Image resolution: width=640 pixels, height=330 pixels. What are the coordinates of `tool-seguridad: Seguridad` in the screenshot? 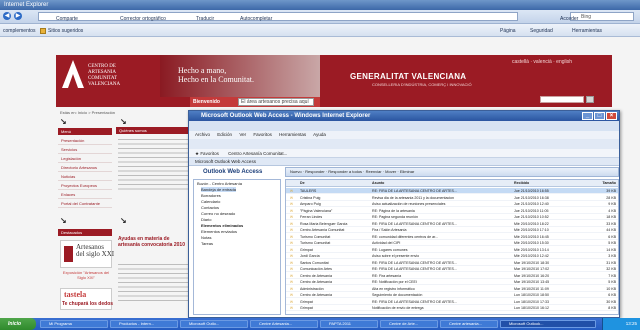 It's located at (541, 31).